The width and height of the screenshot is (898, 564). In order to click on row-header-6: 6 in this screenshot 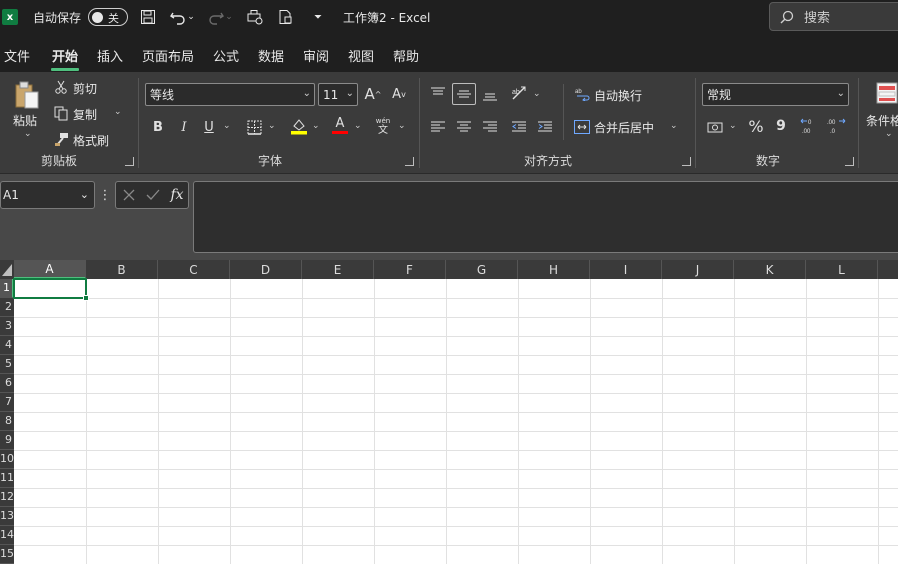, I will do `click(7, 383)`.